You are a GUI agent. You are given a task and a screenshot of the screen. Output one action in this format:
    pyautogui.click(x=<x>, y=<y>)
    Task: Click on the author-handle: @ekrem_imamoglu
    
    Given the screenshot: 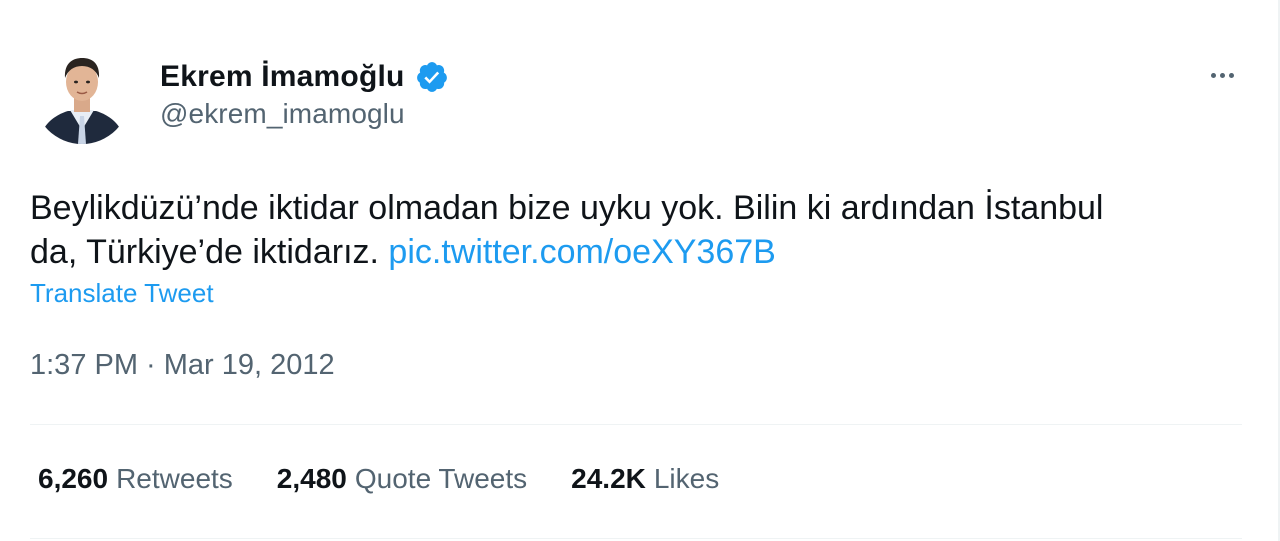 What is the action you would take?
    pyautogui.click(x=282, y=114)
    